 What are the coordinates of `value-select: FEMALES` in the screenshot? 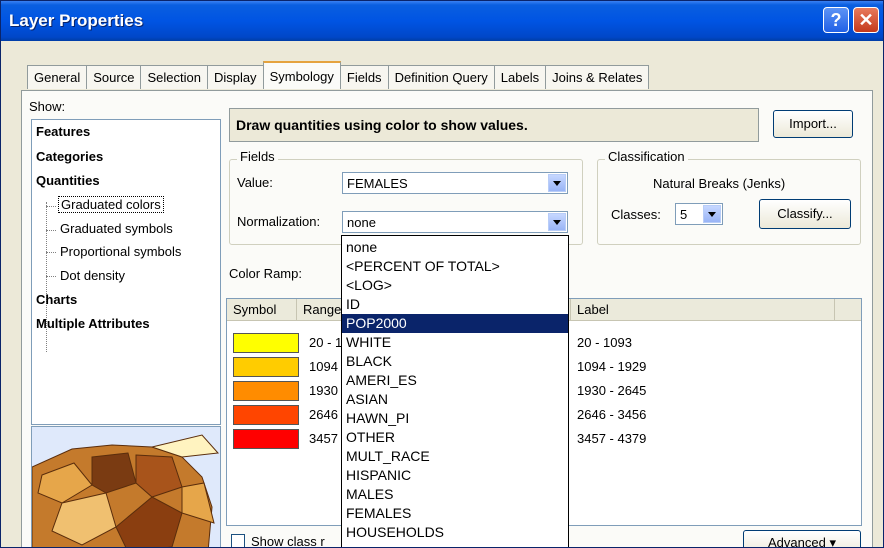 It's located at (455, 183).